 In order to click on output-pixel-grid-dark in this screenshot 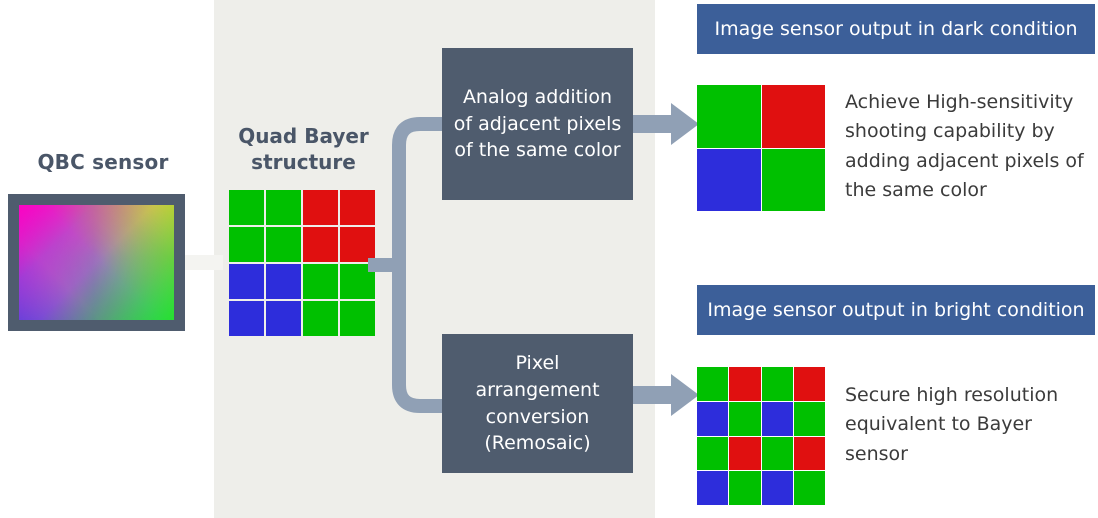, I will do `click(761, 148)`.